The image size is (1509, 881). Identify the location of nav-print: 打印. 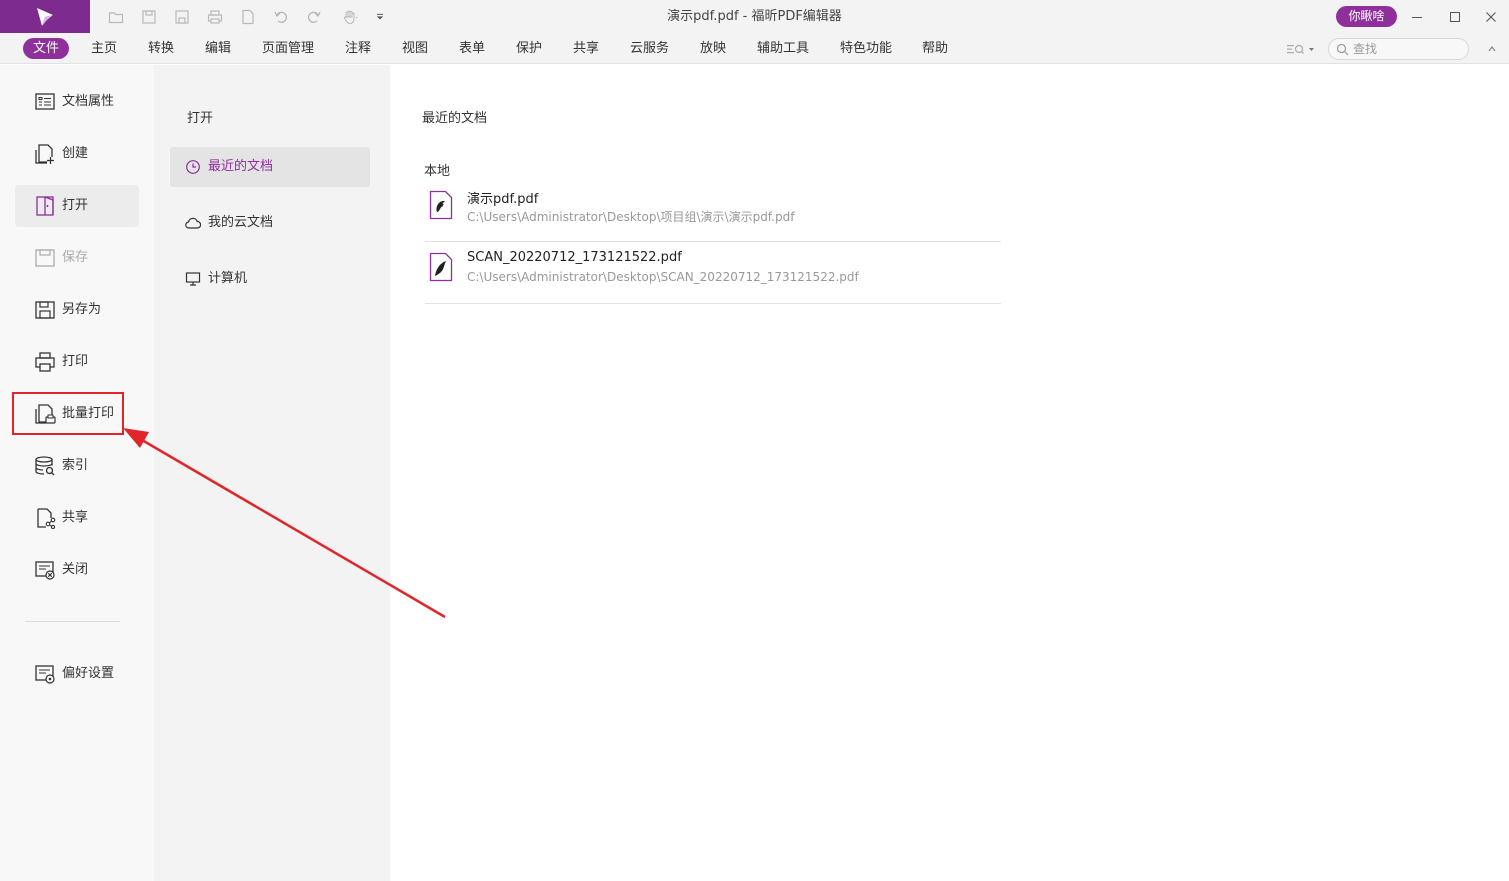
(77, 362).